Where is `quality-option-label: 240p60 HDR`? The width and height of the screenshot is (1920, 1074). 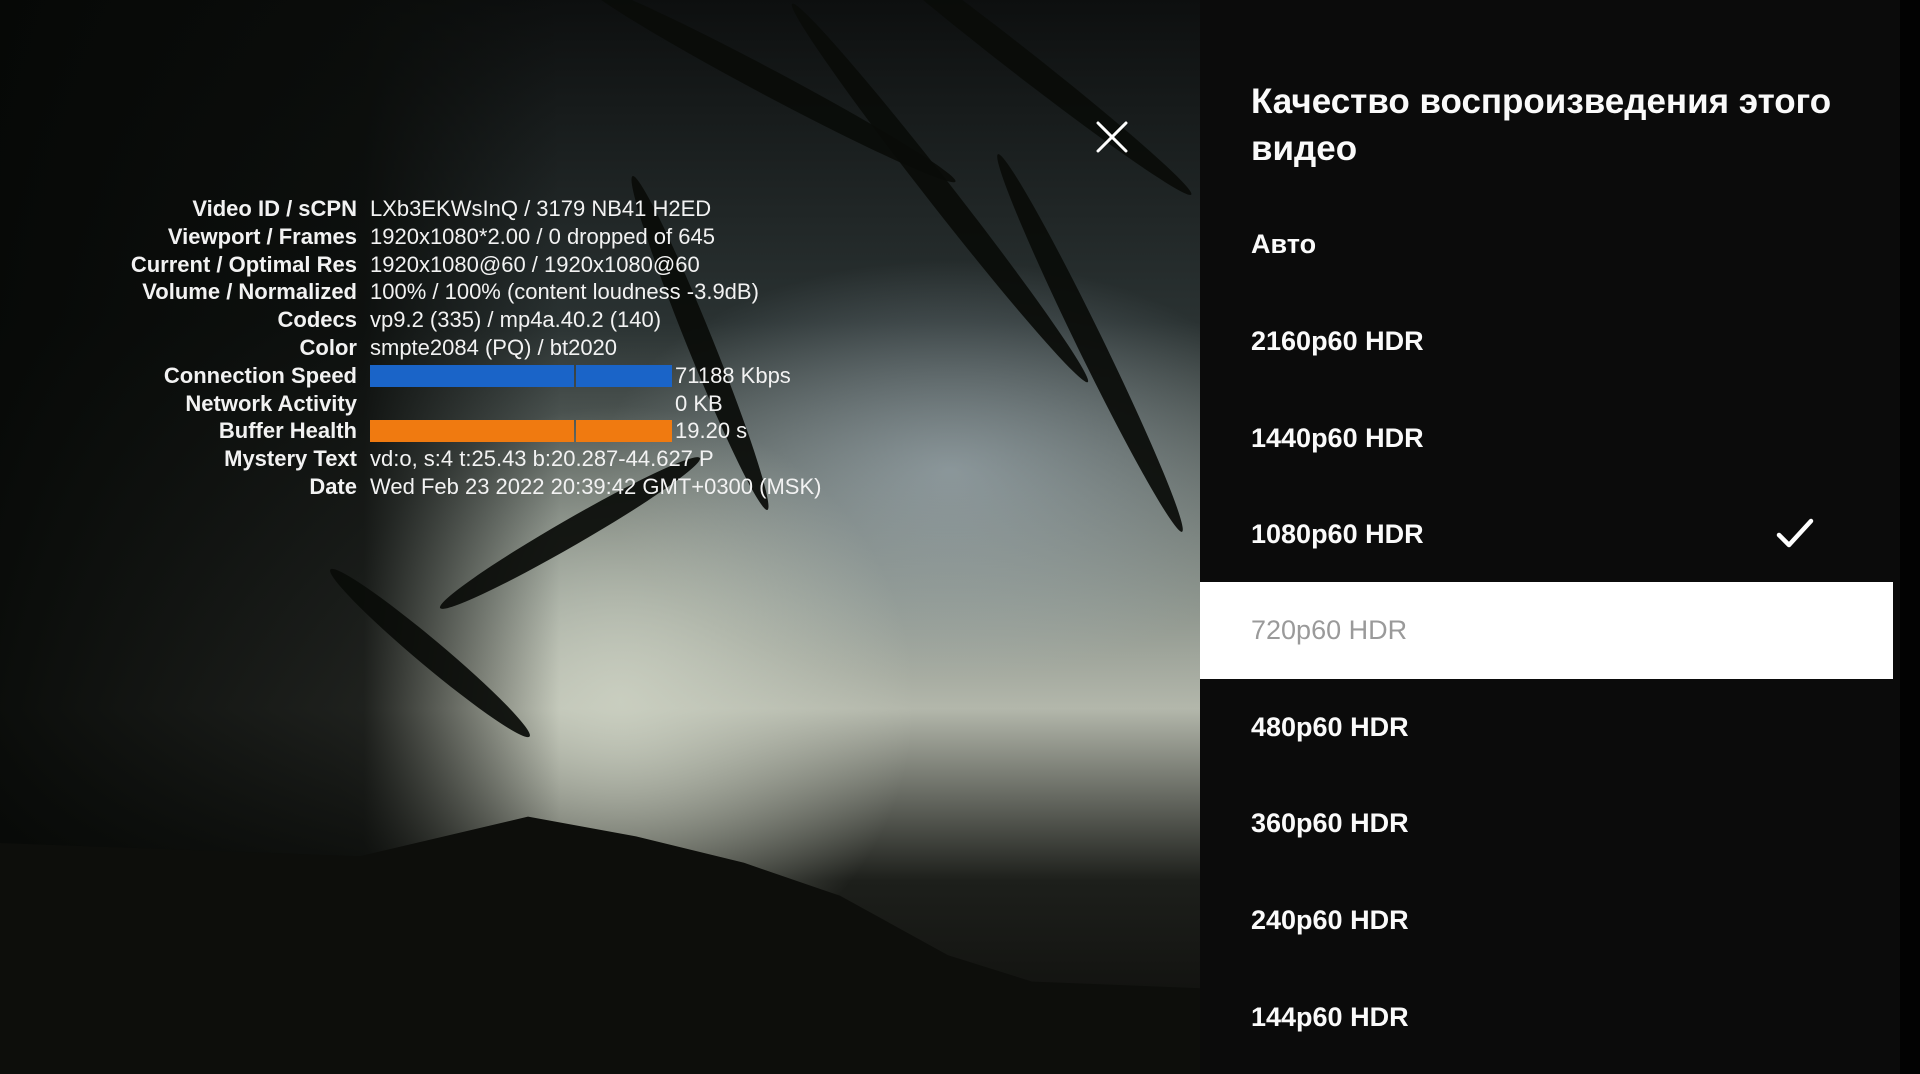
quality-option-label: 240p60 HDR is located at coordinates (1330, 920).